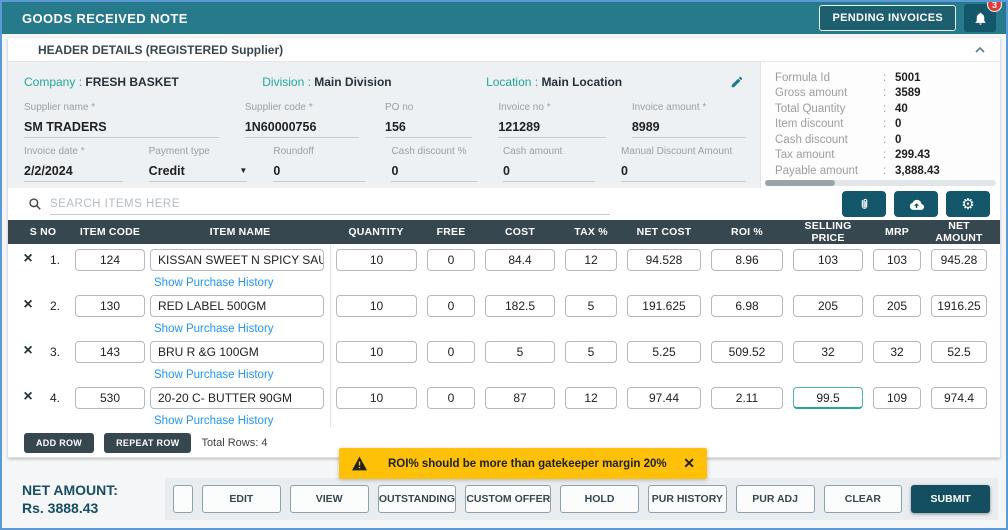  I want to click on selling_price-input: 103, so click(828, 260).